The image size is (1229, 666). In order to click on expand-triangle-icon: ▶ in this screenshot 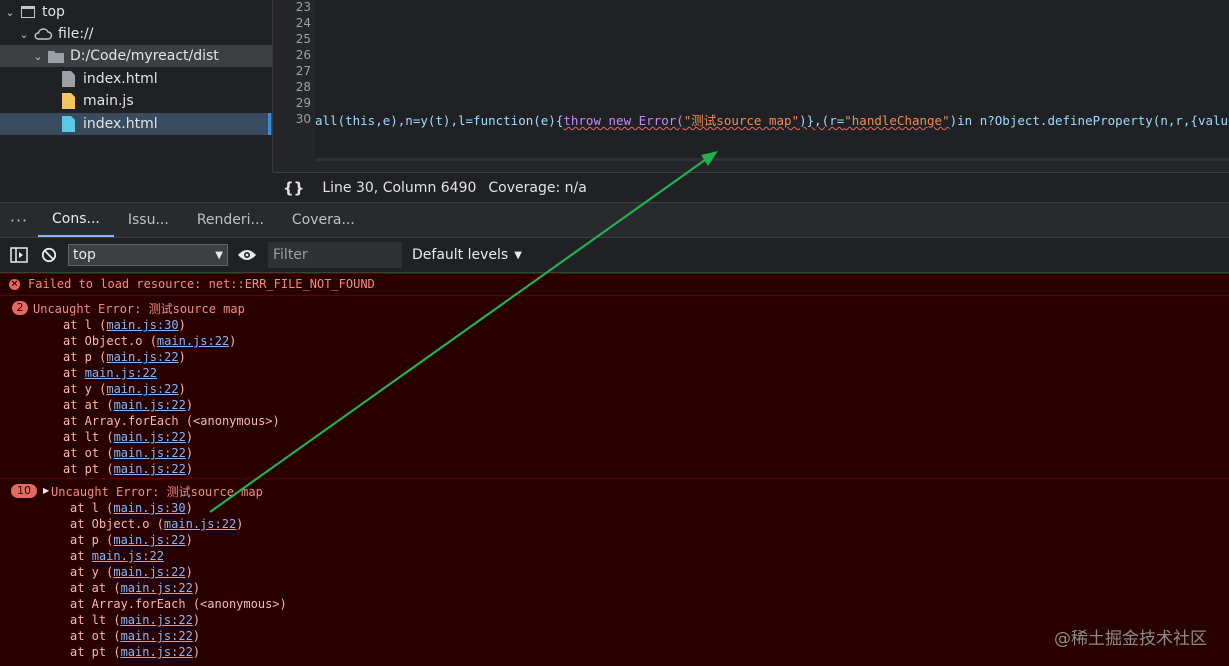, I will do `click(46, 490)`.